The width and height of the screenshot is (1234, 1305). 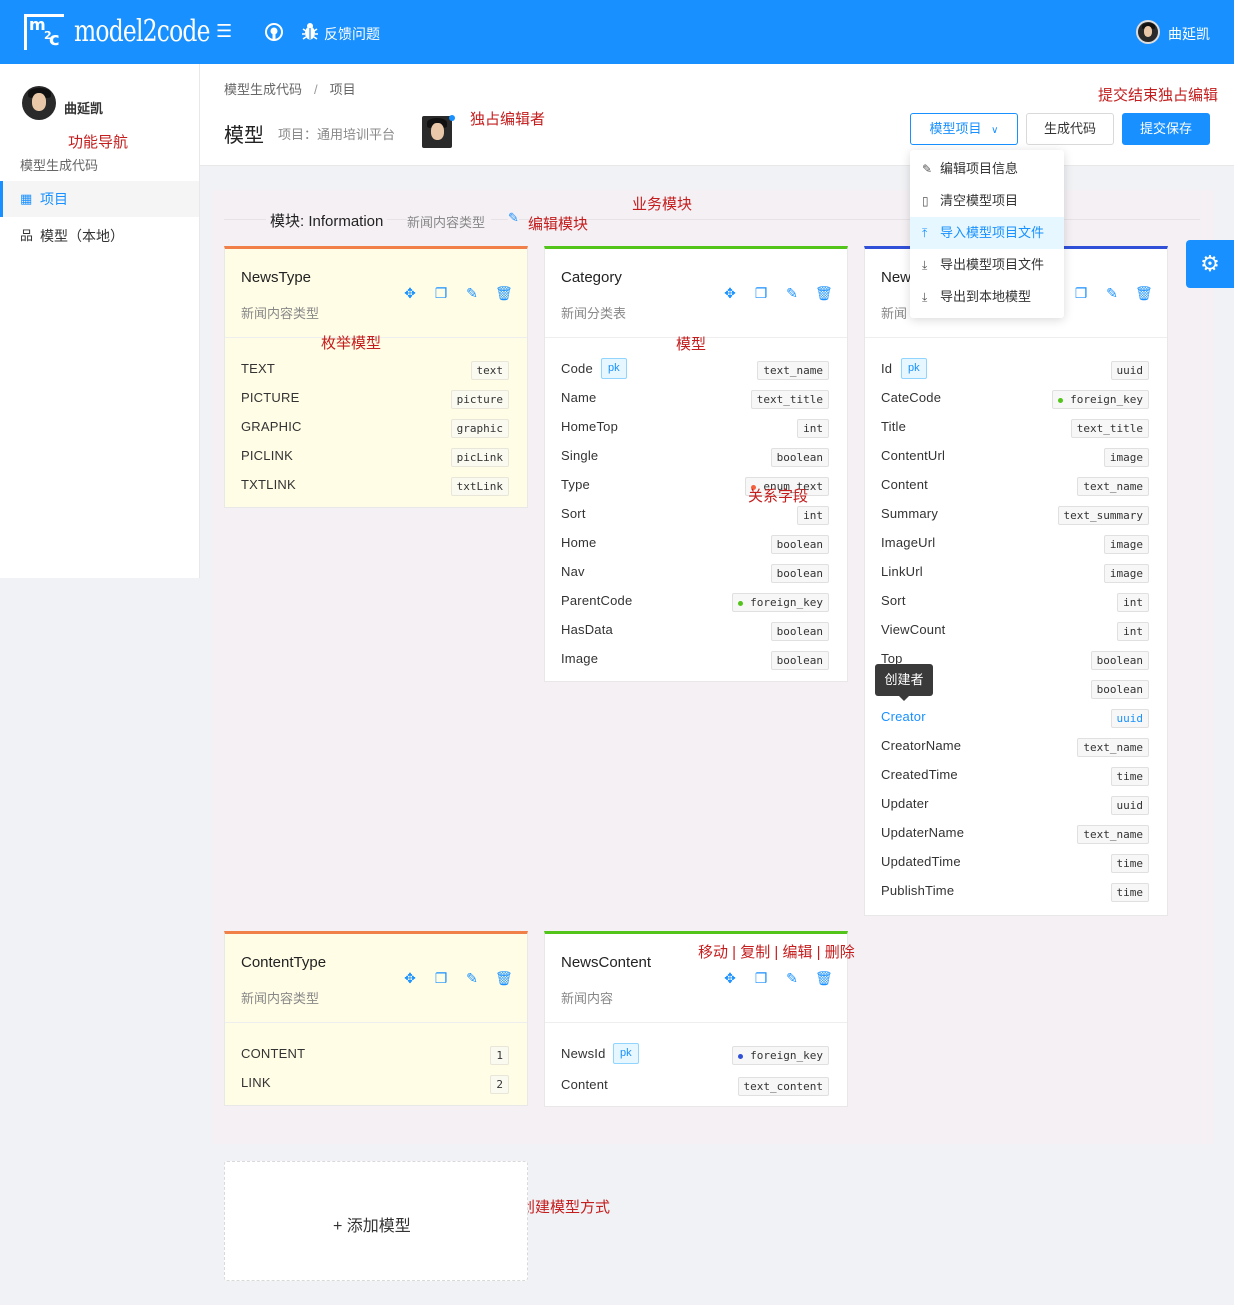 I want to click on field-row: Id pk uuid, so click(x=1015, y=368).